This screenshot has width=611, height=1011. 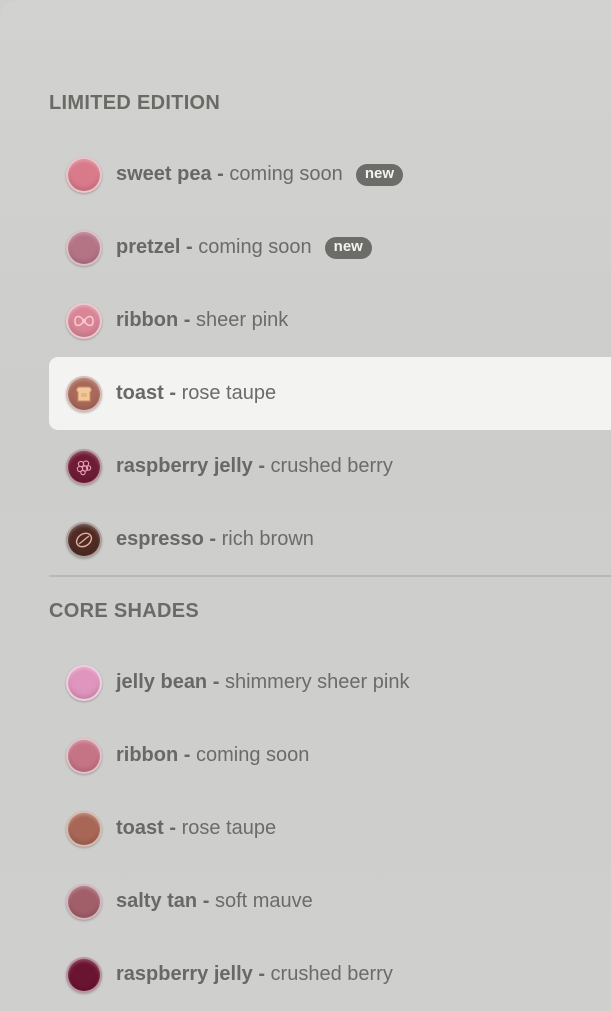 I want to click on toast-swatch-icon, so click(x=84, y=393).